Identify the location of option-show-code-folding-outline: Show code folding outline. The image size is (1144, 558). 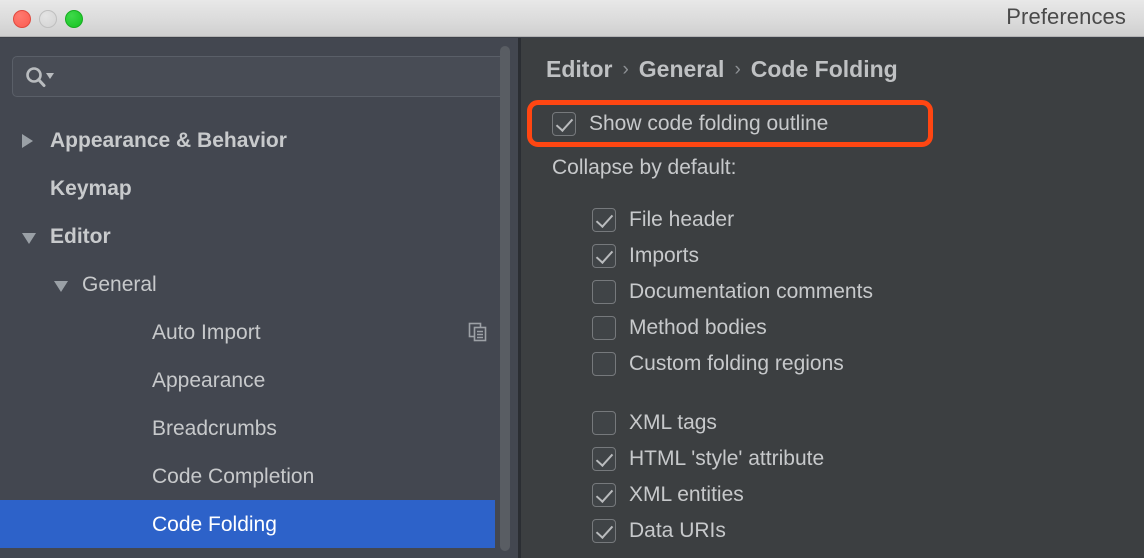
(690, 124).